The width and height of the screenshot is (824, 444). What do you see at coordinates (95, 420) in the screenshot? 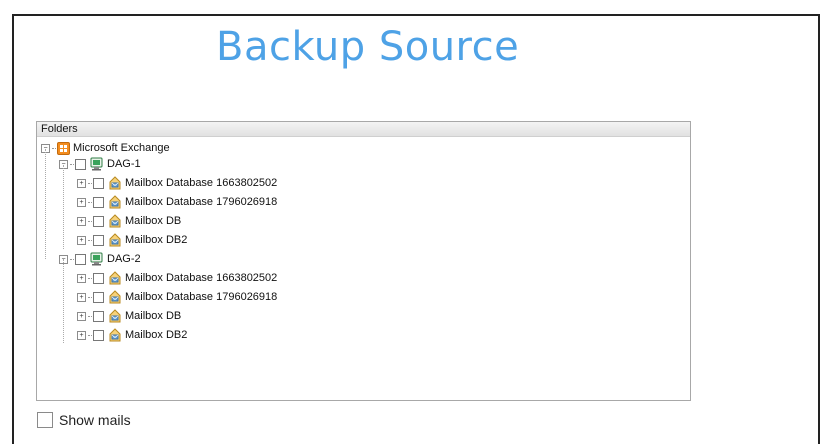
I see `show-mails-label: Show mails` at bounding box center [95, 420].